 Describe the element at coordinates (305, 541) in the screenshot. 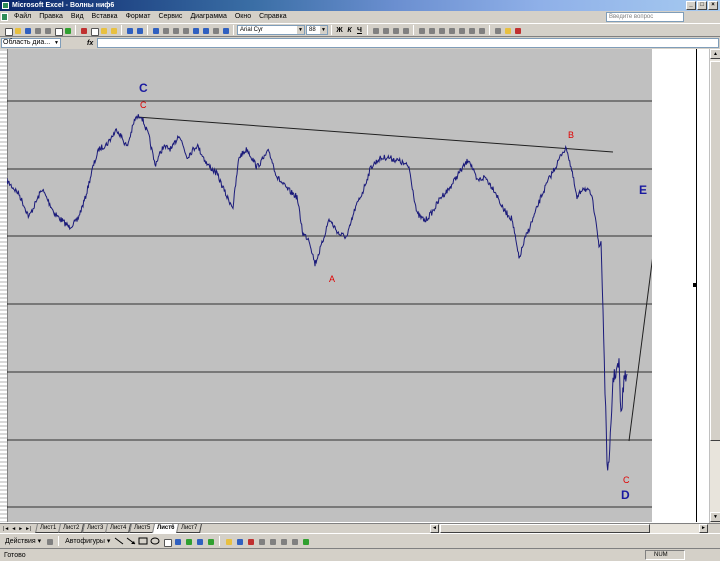

I see `3d-icon` at that location.